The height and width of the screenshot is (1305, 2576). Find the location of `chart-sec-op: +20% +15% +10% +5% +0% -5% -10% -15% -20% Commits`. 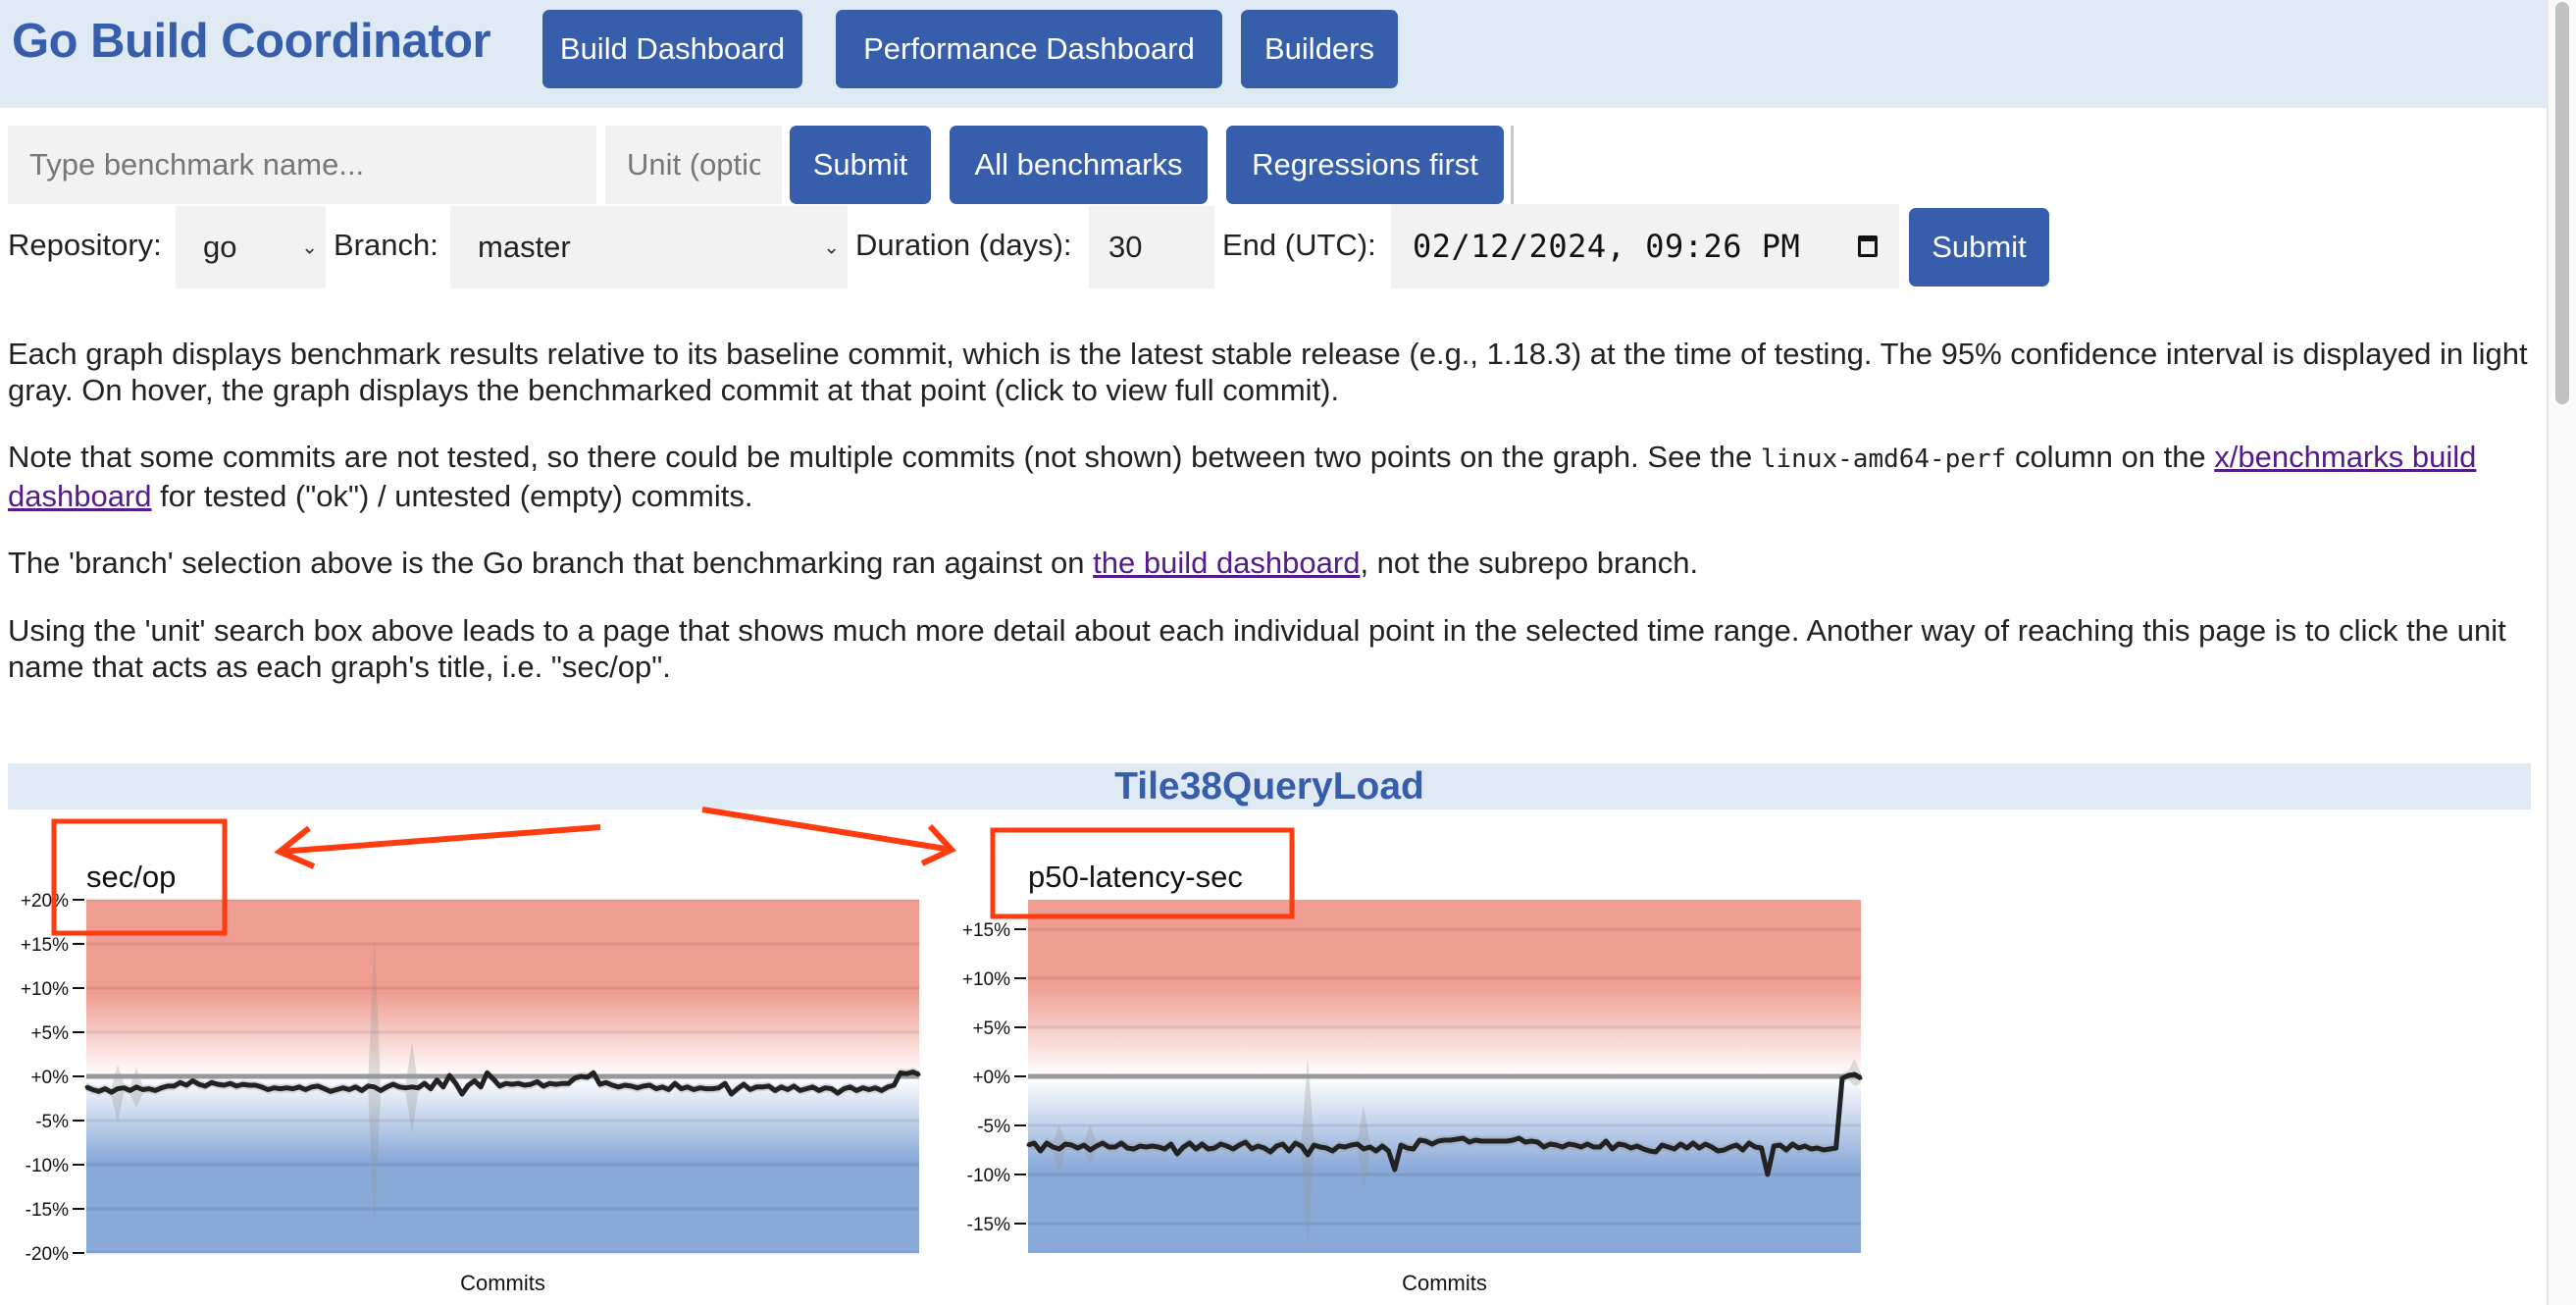

chart-sec-op: +20% +15% +10% +5% +0% -5% -10% -15% -20% Commits is located at coordinates (471, 1093).